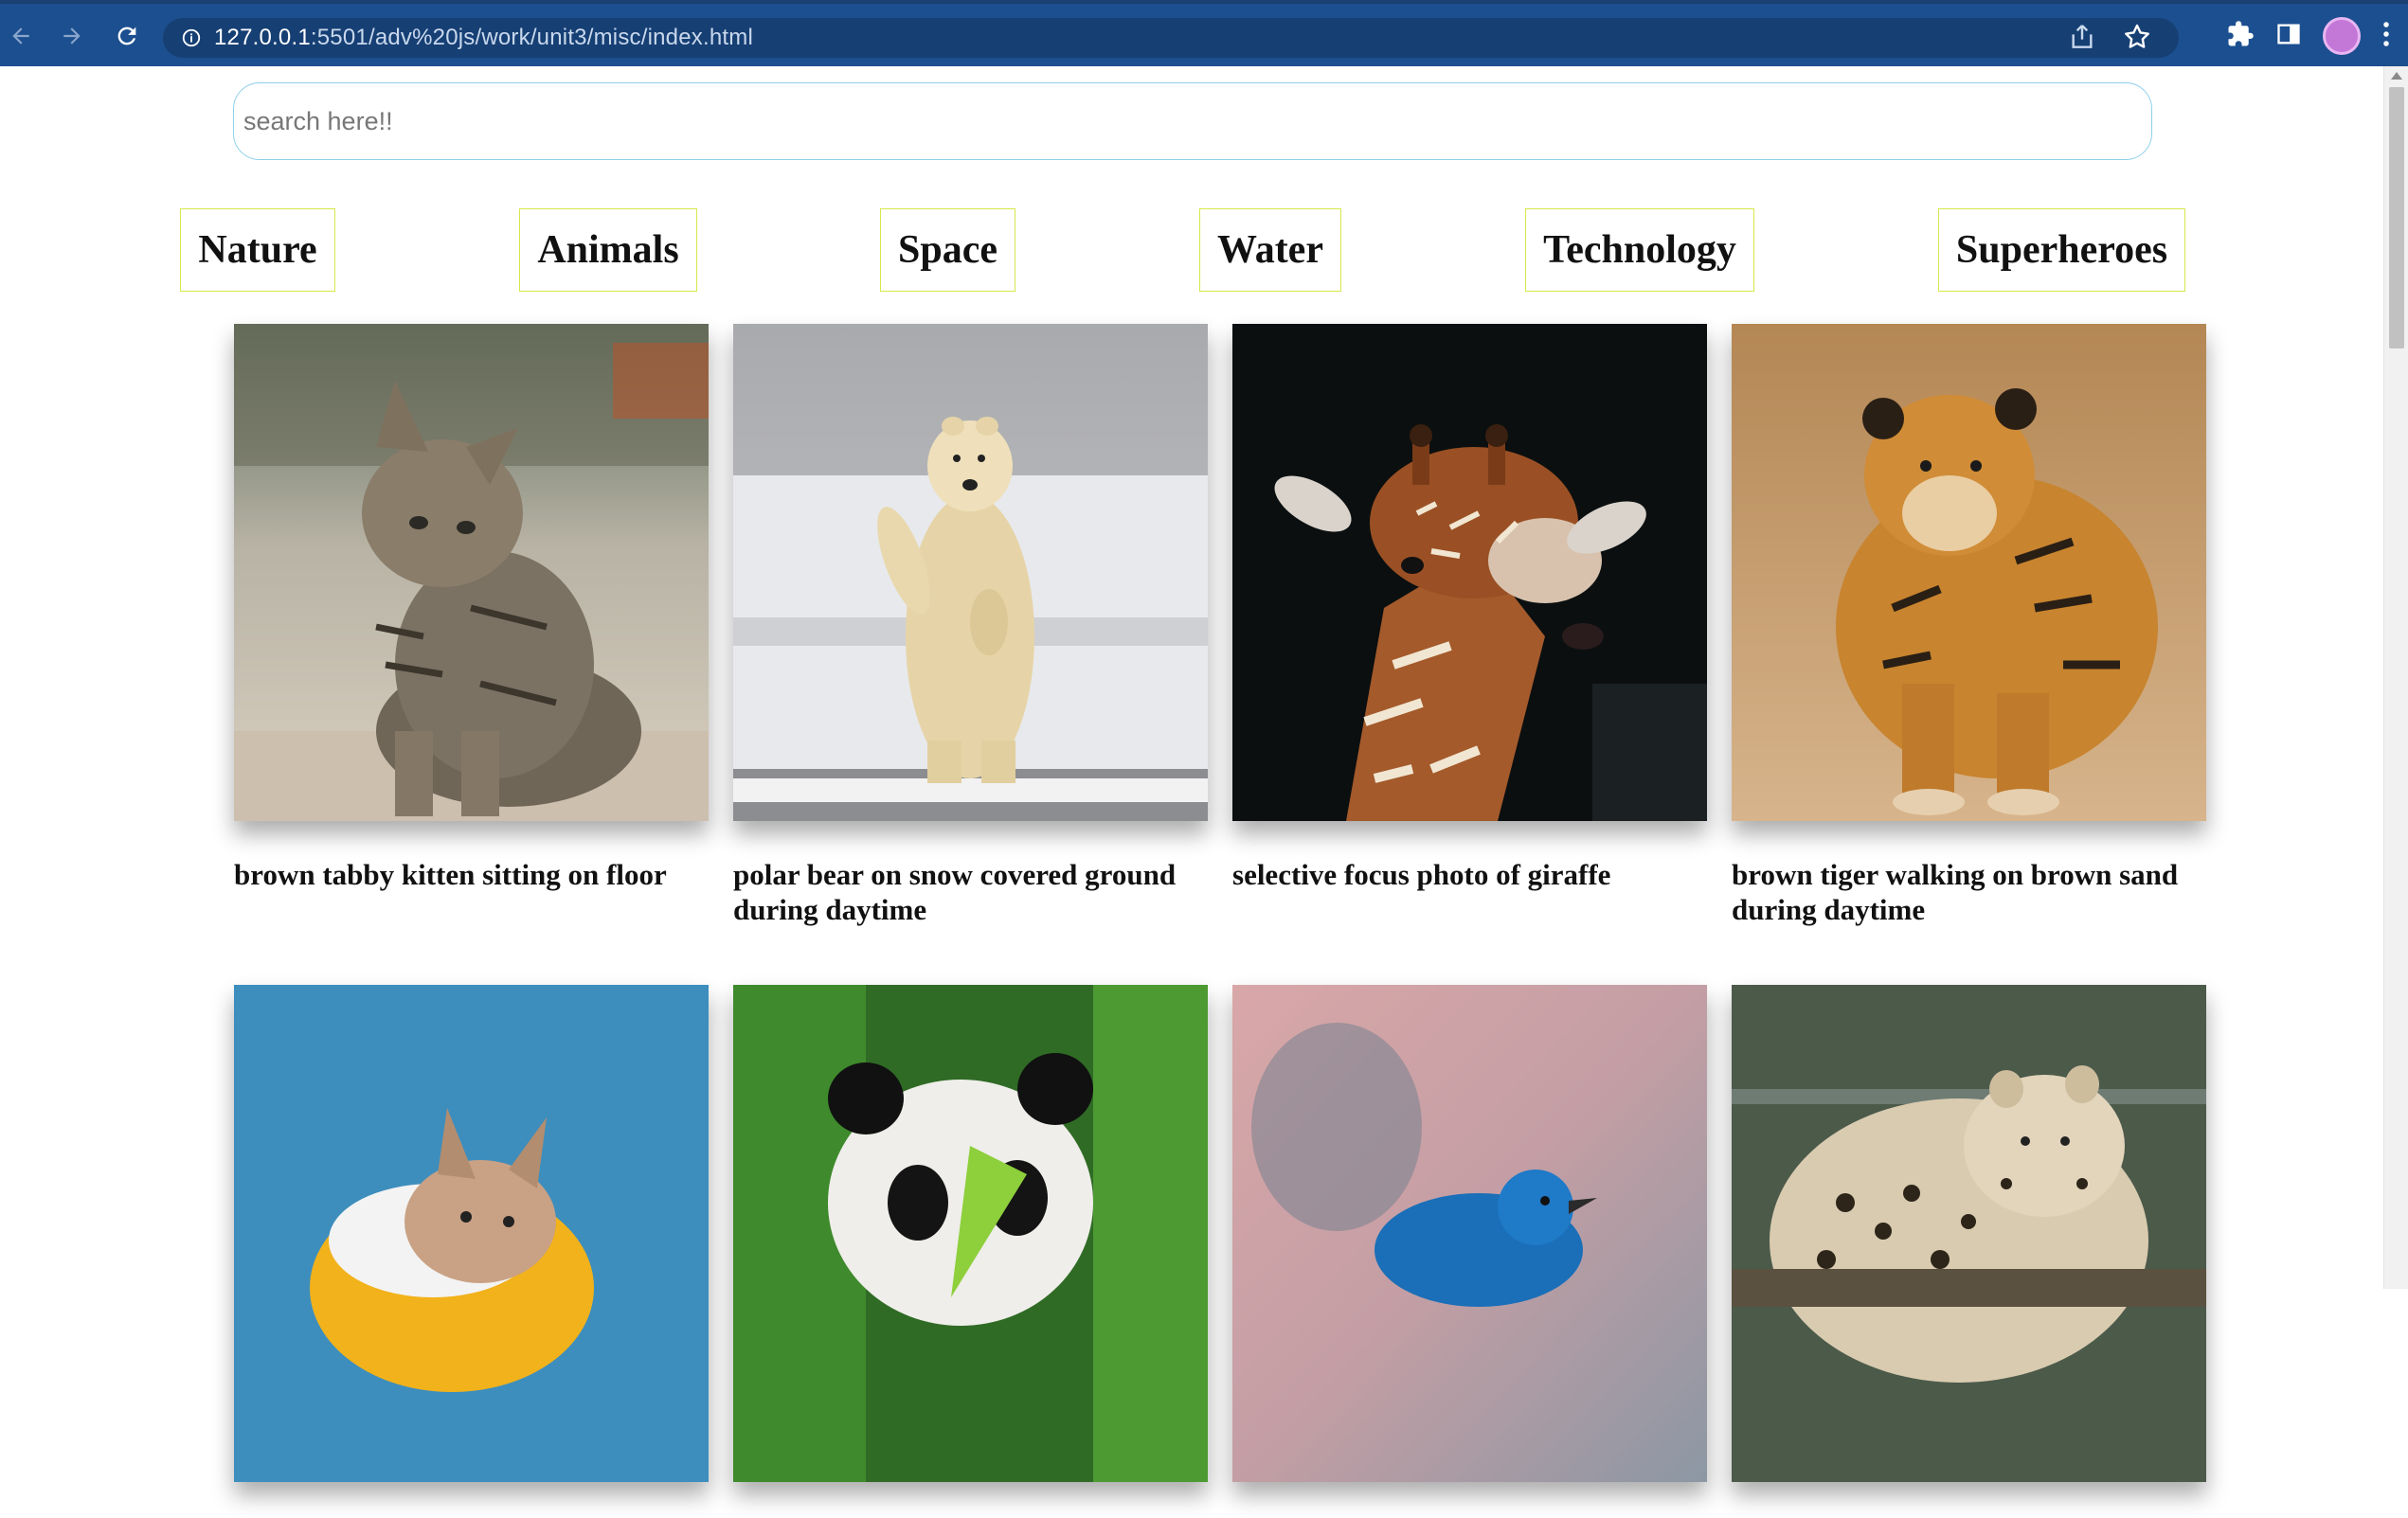  Describe the element at coordinates (2342, 36) in the screenshot. I see `profile-avatar` at that location.